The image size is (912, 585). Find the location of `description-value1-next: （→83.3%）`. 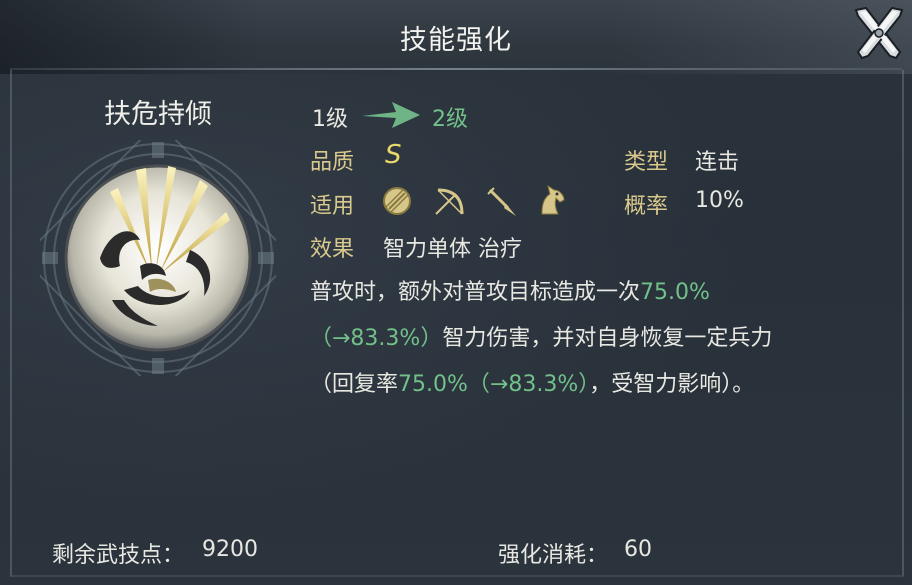

description-value1-next: （→83.3%） is located at coordinates (376, 338).